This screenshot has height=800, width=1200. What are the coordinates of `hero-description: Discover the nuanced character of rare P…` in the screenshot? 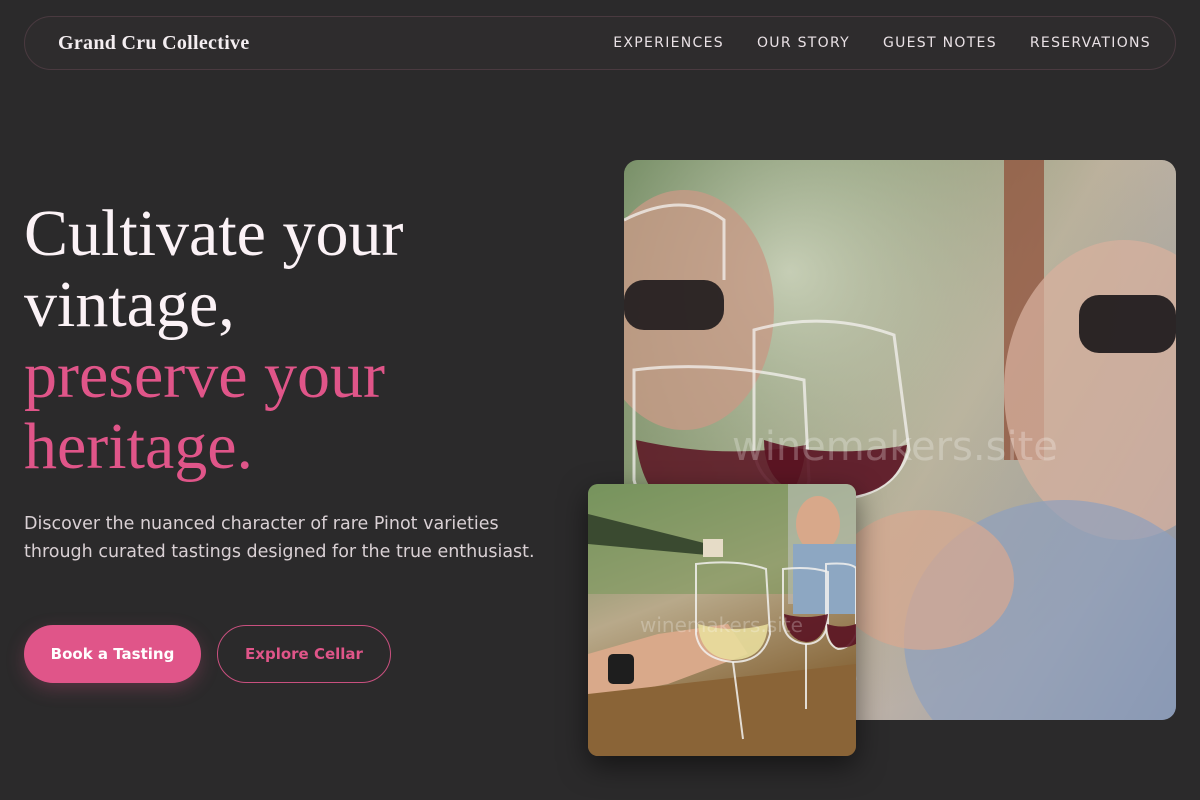 It's located at (279, 538).